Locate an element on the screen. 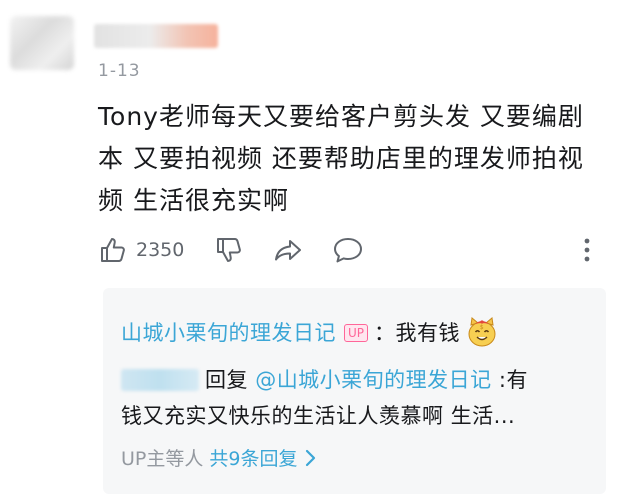 The image size is (622, 504). commenter-username is located at coordinates (156, 36).